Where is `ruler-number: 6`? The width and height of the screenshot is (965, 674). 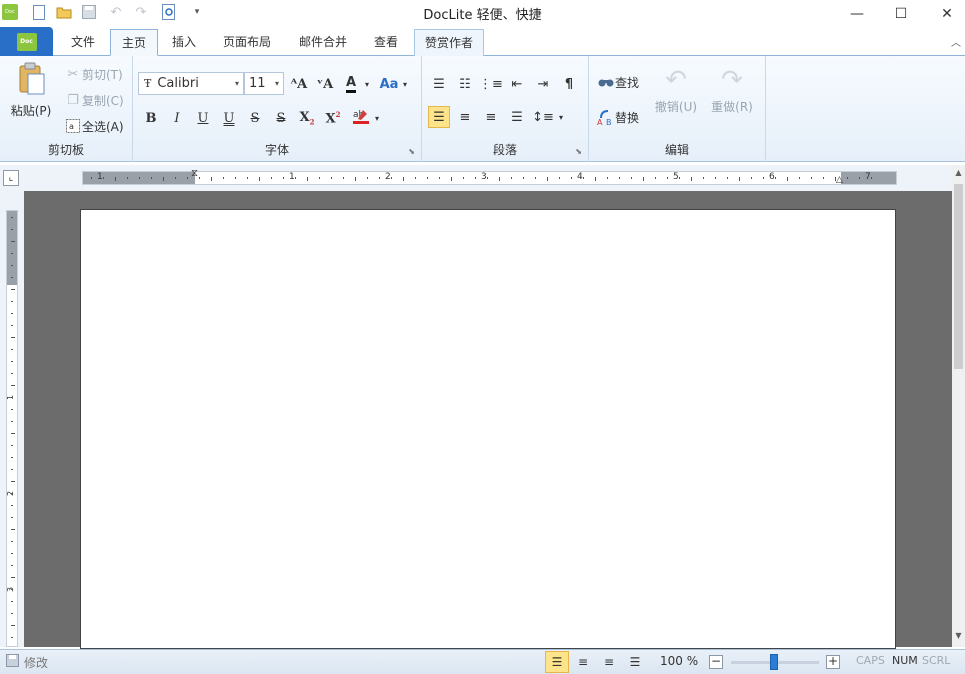 ruler-number: 6 is located at coordinates (772, 177).